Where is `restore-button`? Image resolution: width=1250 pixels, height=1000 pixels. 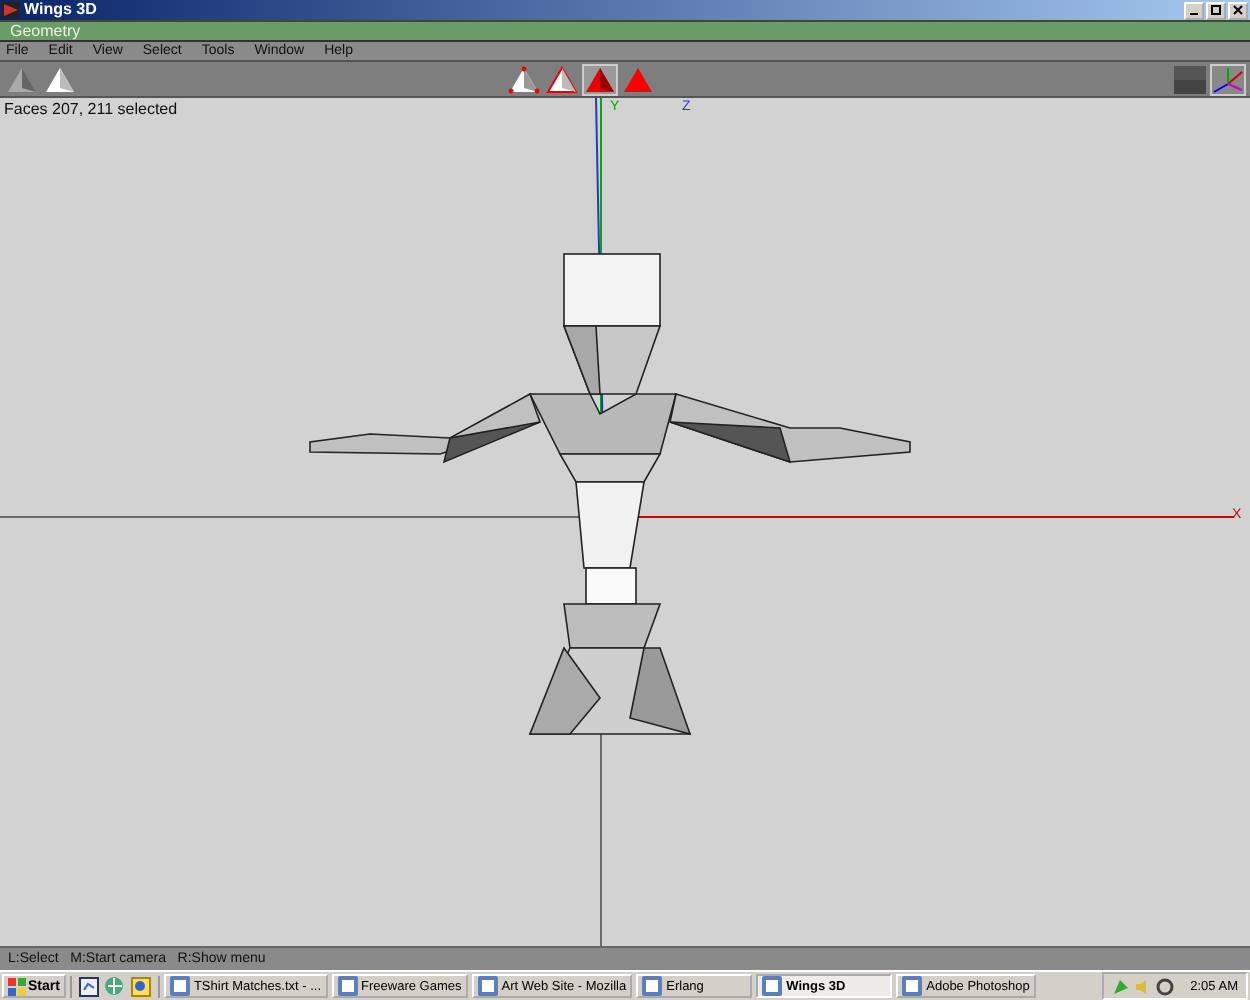 restore-button is located at coordinates (1216, 10).